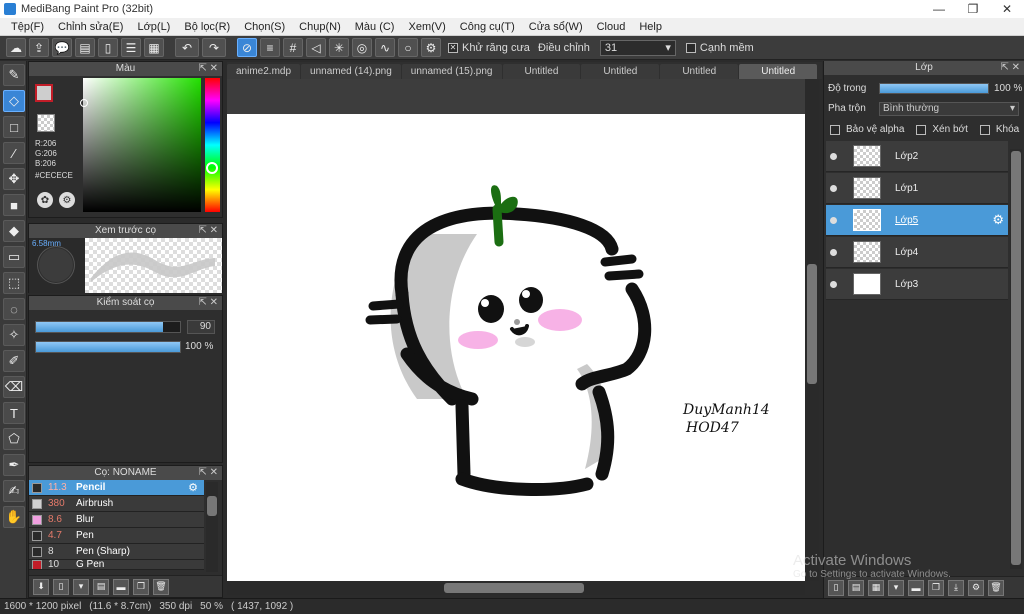  Describe the element at coordinates (408, 47) in the screenshot. I see `circle-snap-icon: ○` at that location.